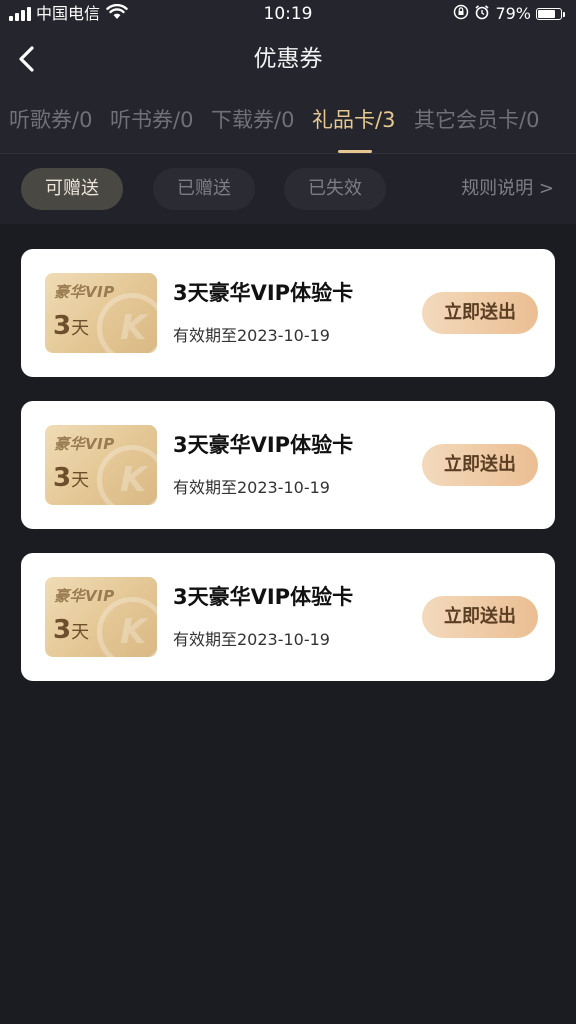  What do you see at coordinates (513, 13) in the screenshot?
I see `battery-percent: 79%` at bounding box center [513, 13].